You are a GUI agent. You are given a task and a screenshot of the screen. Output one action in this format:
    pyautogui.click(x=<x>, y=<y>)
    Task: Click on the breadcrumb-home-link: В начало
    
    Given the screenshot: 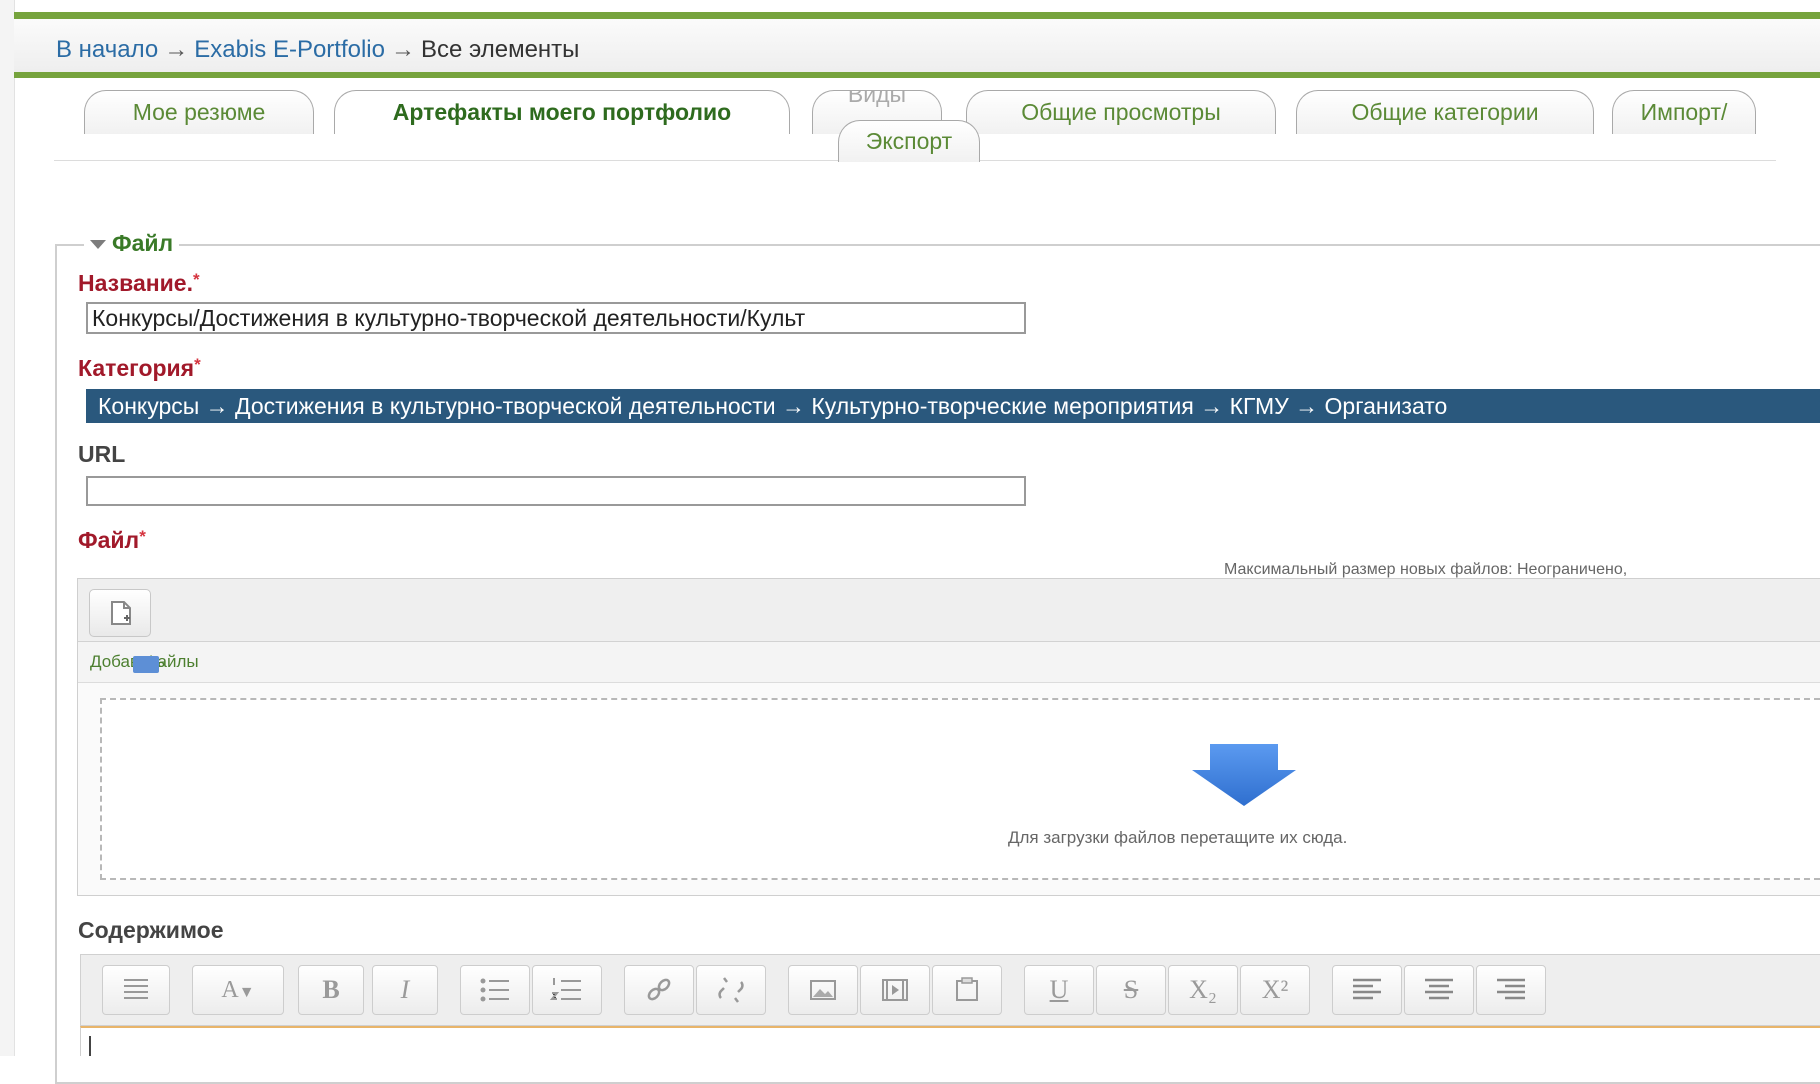 What is the action you would take?
    pyautogui.click(x=107, y=49)
    